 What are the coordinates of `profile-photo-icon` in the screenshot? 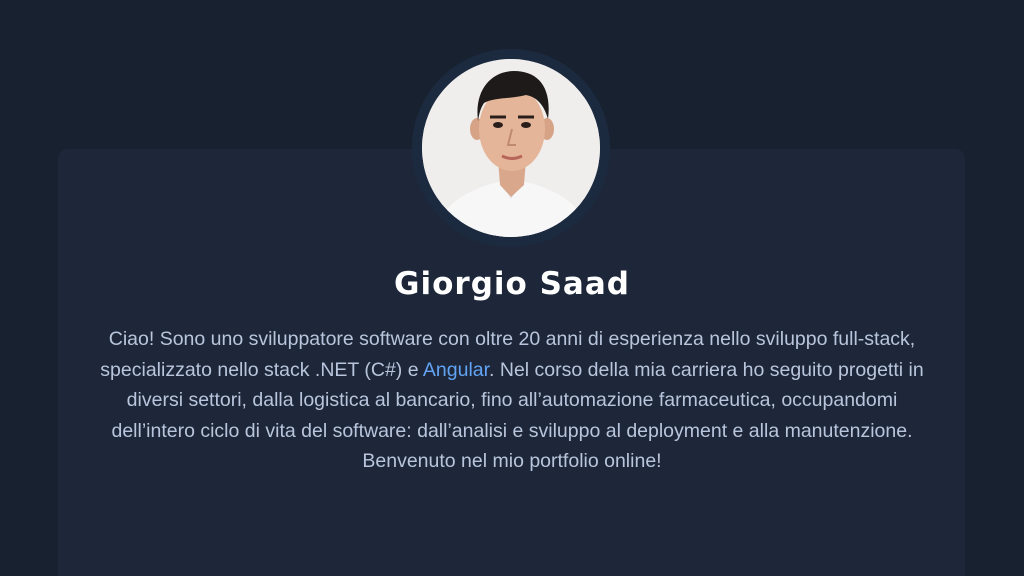 It's located at (511, 148).